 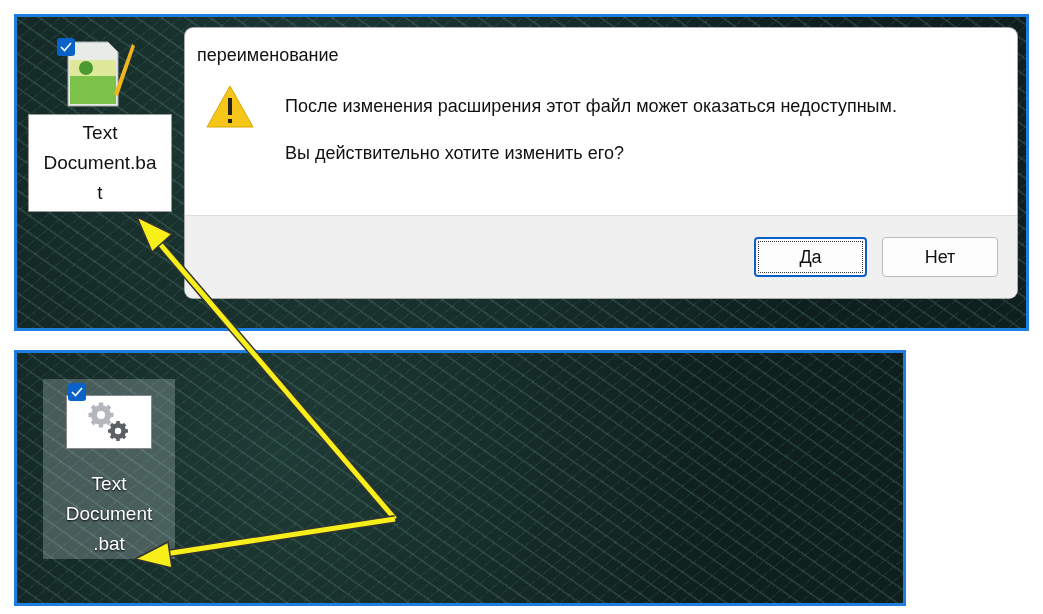 I want to click on yes-button: Да, so click(x=810, y=257).